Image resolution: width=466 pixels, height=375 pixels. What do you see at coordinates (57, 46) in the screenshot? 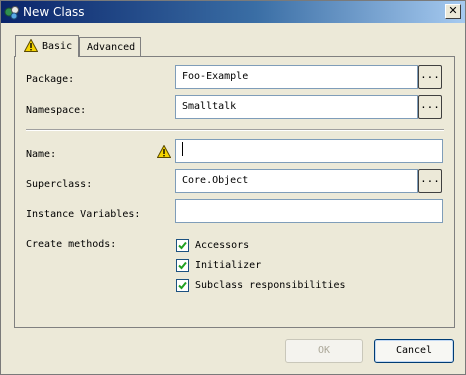
I see `tab-basic-label: Basic` at bounding box center [57, 46].